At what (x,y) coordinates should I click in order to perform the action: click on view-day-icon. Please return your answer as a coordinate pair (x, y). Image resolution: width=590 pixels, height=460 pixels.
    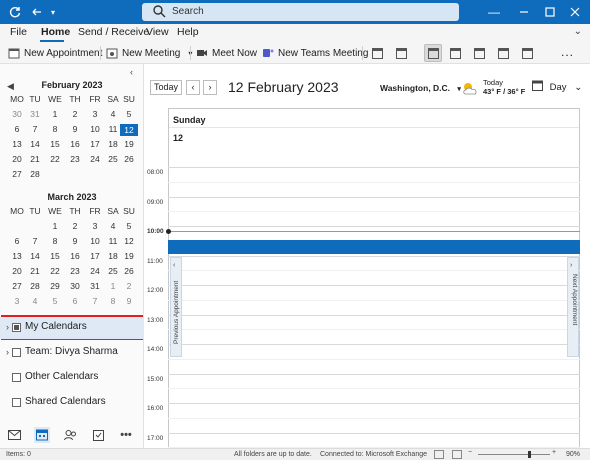
    Looking at the image, I should click on (377, 53).